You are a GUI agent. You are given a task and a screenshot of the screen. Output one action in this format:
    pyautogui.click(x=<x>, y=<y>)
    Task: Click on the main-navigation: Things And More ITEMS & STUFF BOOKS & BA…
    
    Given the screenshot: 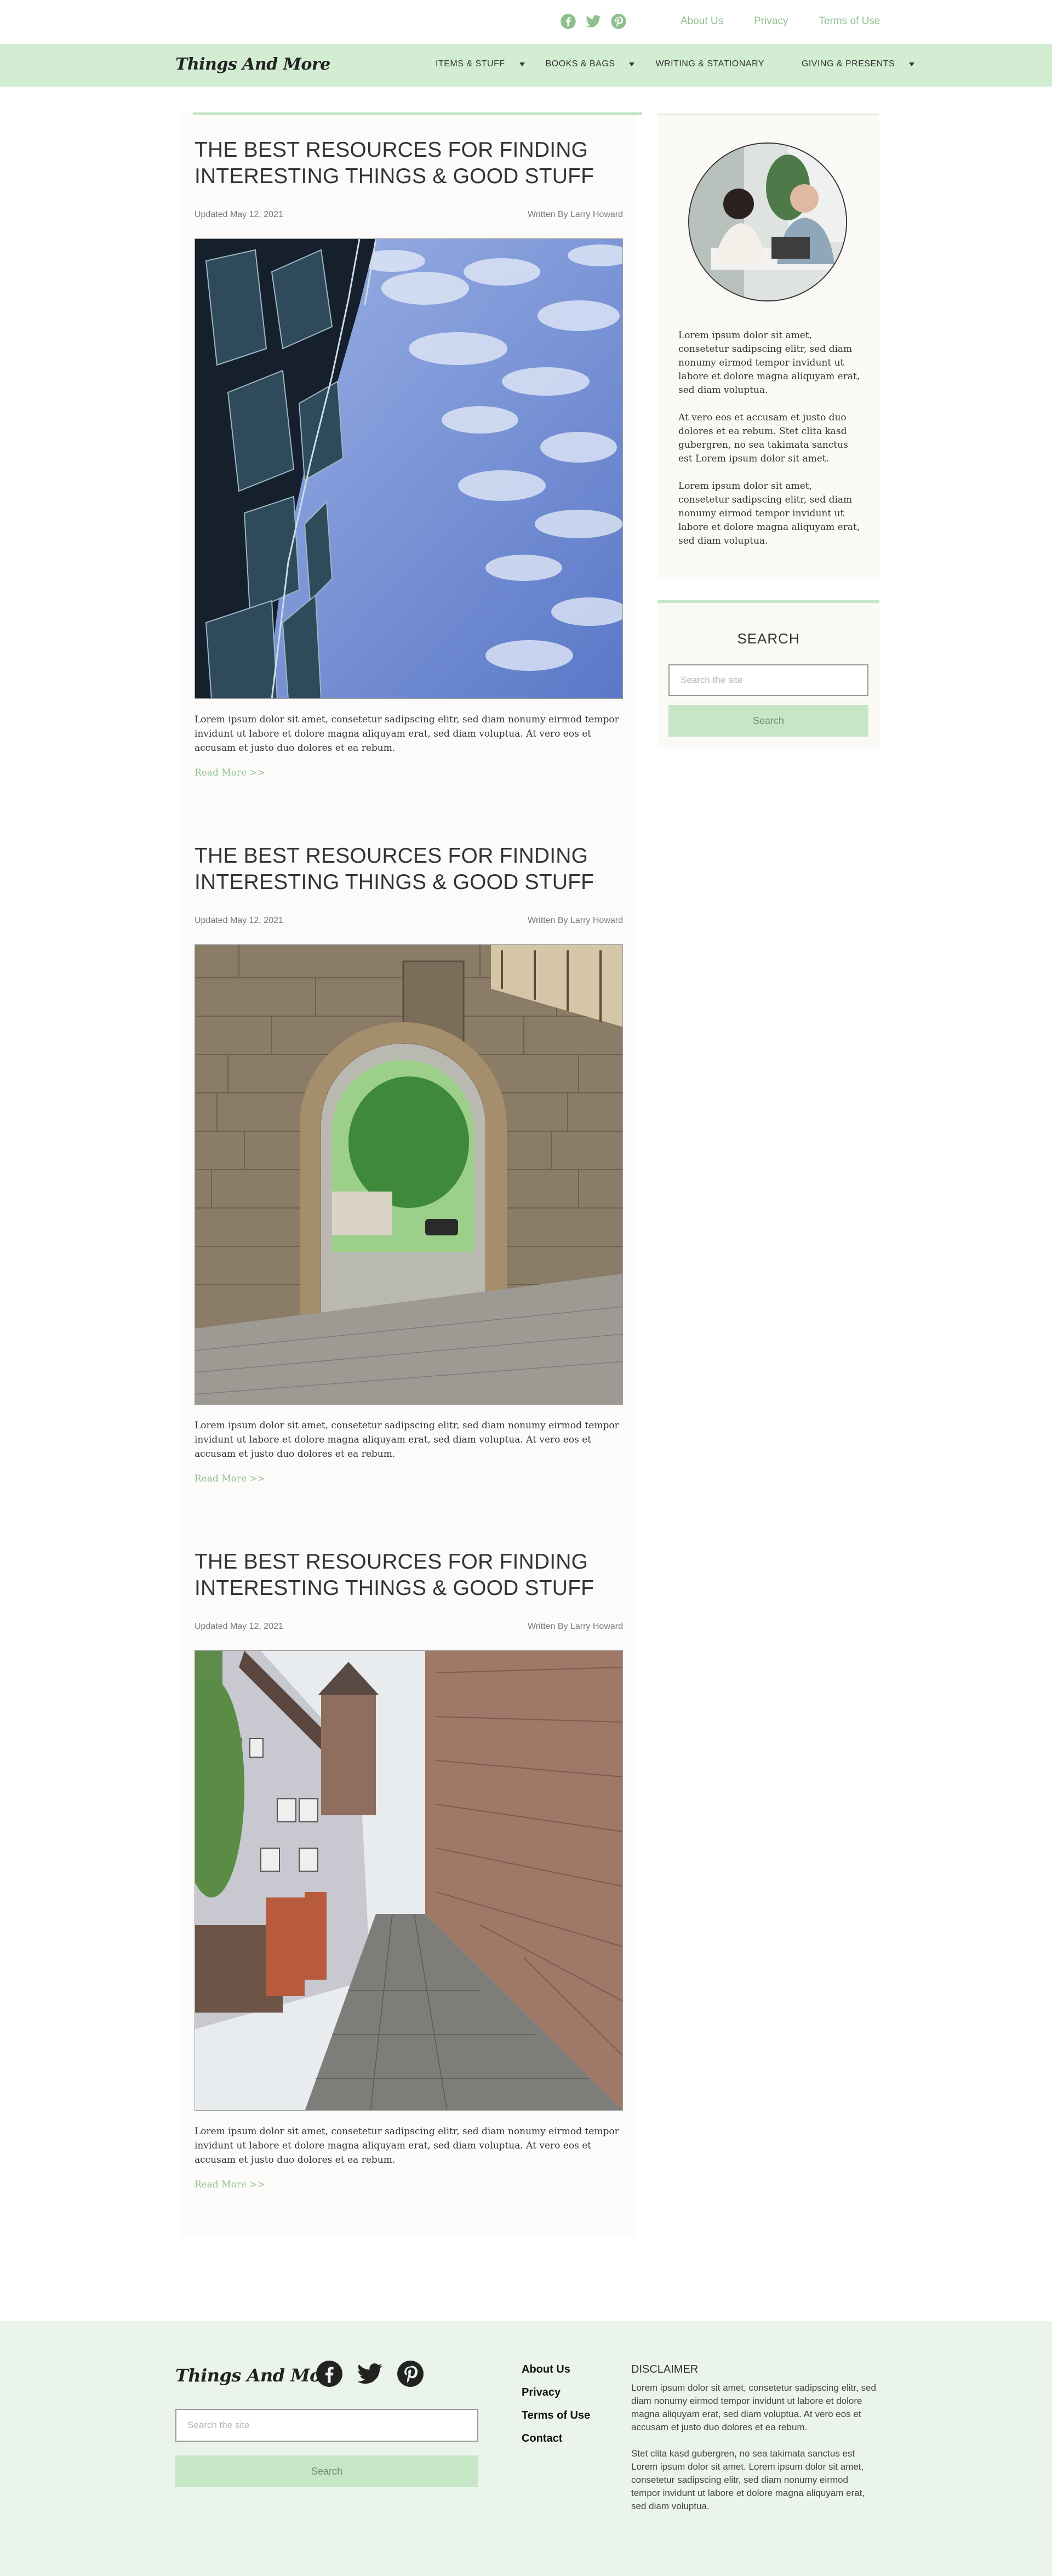 What is the action you would take?
    pyautogui.click(x=526, y=65)
    